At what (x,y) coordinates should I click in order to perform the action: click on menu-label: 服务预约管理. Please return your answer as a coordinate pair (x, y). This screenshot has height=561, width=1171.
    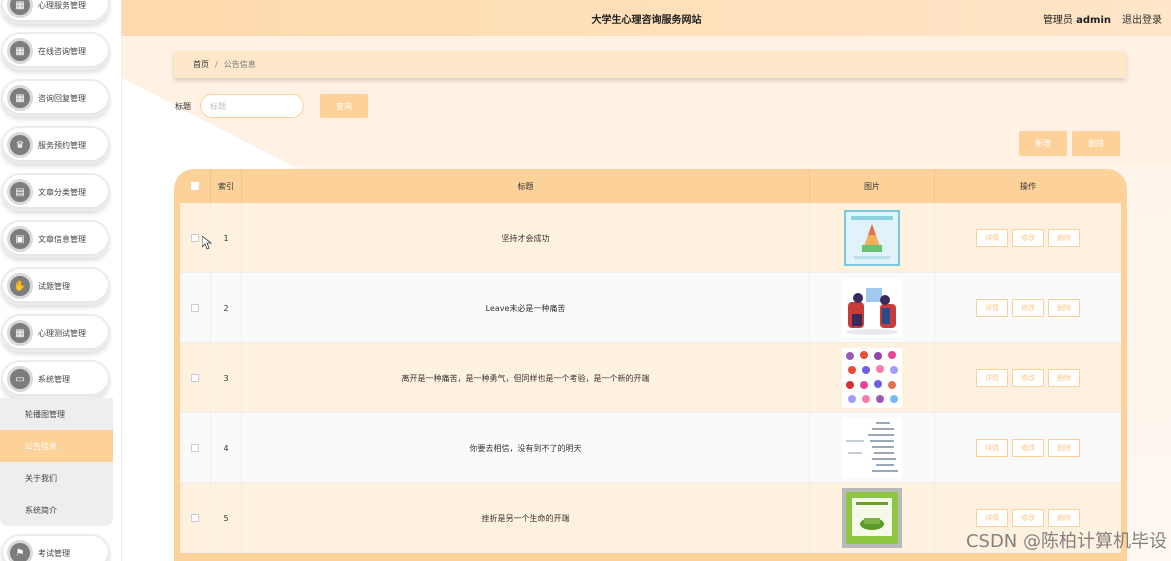
    Looking at the image, I should click on (62, 145).